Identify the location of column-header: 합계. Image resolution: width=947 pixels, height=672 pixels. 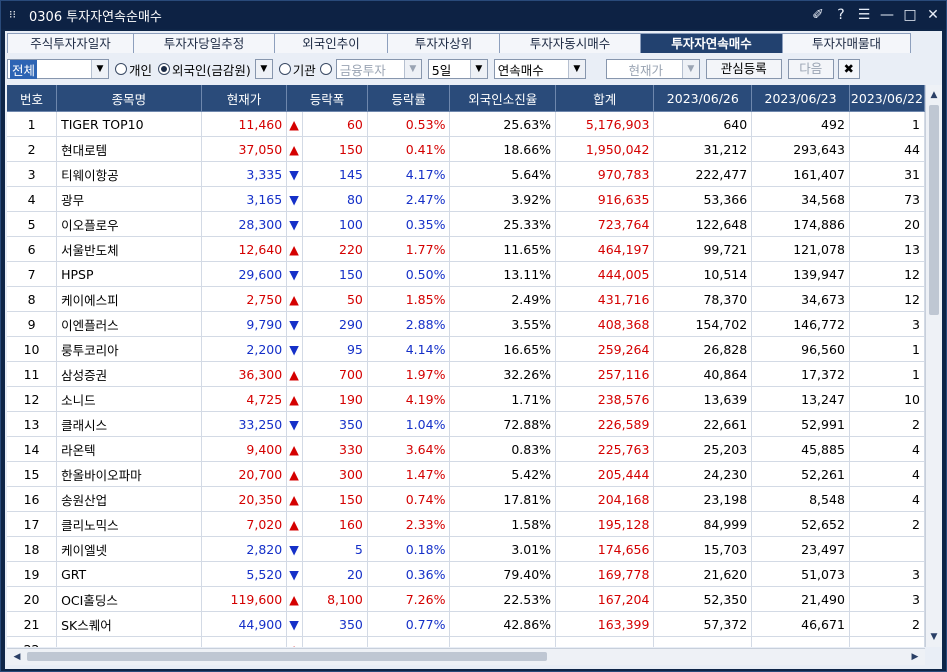
(605, 98).